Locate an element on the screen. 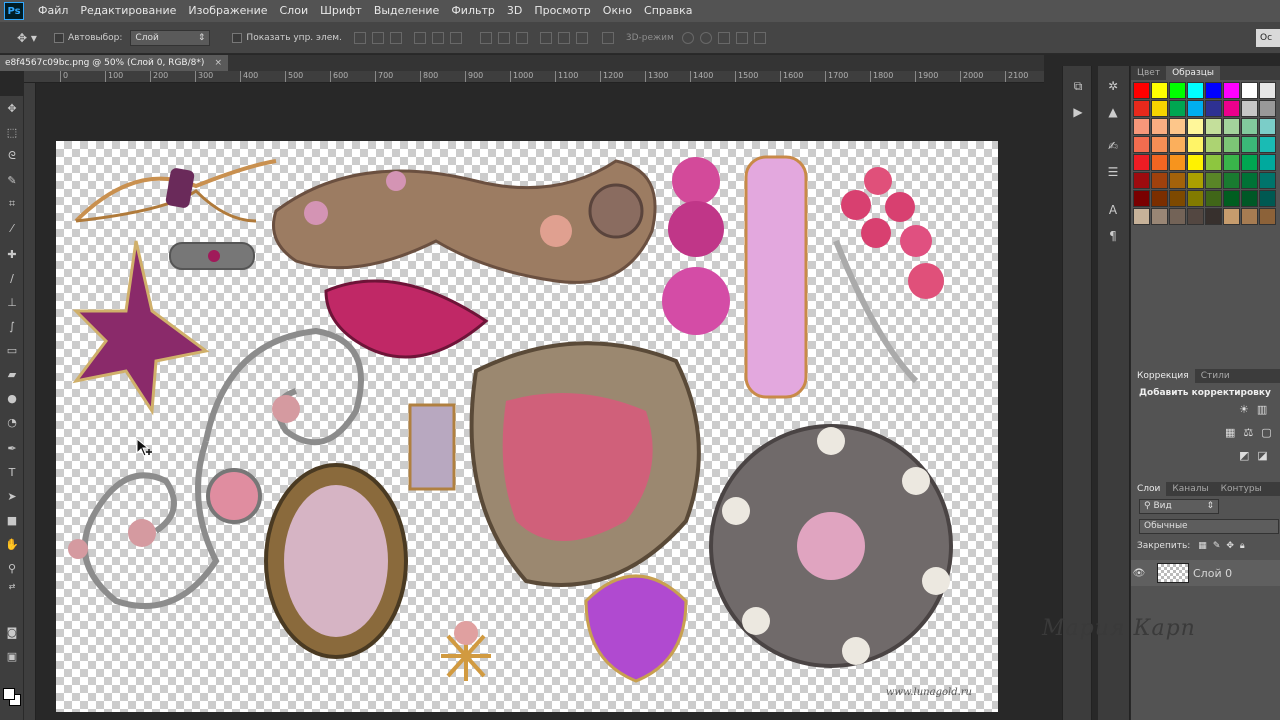  layer-filter-dropdown: ⚲ Вид ⇕ is located at coordinates (1179, 506).